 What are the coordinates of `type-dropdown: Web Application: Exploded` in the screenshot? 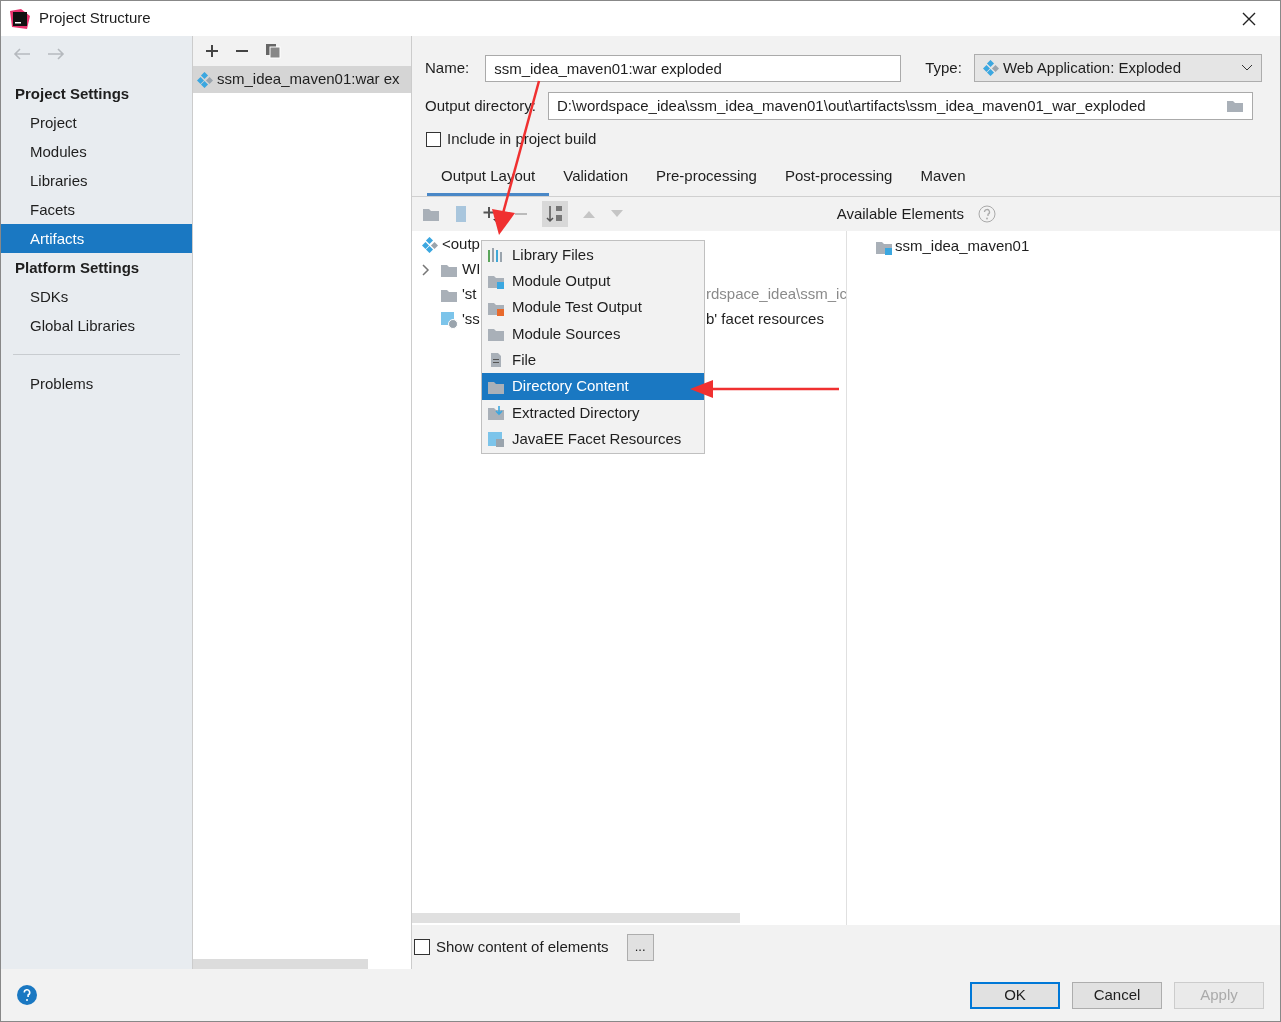 It's located at (1117, 68).